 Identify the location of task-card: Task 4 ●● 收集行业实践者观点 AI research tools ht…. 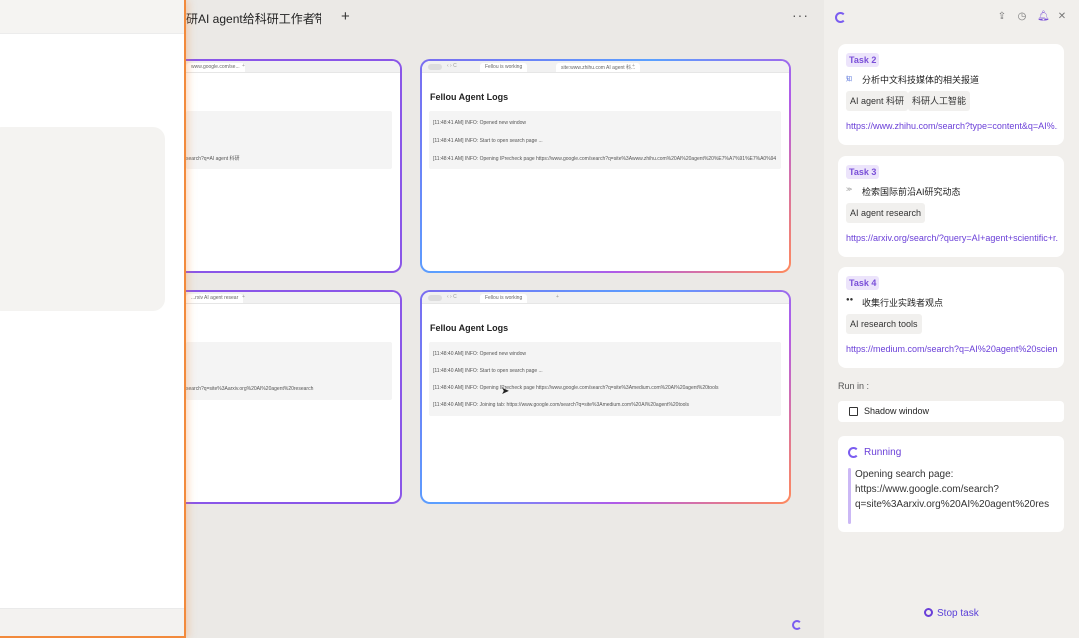
(951, 317).